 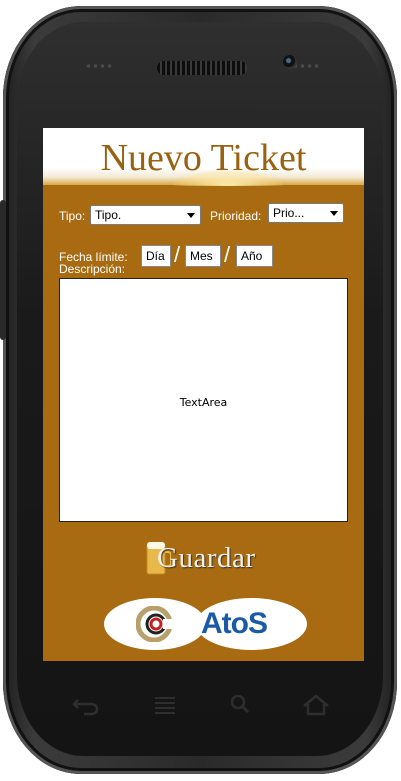 I want to click on guardar-button: Guardar, so click(x=210, y=559).